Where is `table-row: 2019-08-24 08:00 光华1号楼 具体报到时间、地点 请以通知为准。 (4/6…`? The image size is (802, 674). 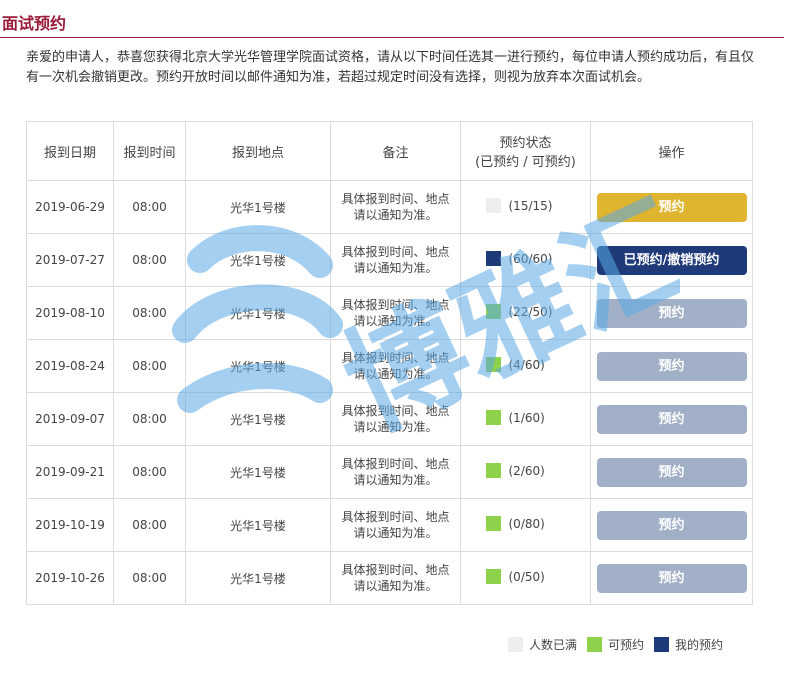
table-row: 2019-08-24 08:00 光华1号楼 具体报到时间、地点 请以通知为准。 (4/6… is located at coordinates (389, 366).